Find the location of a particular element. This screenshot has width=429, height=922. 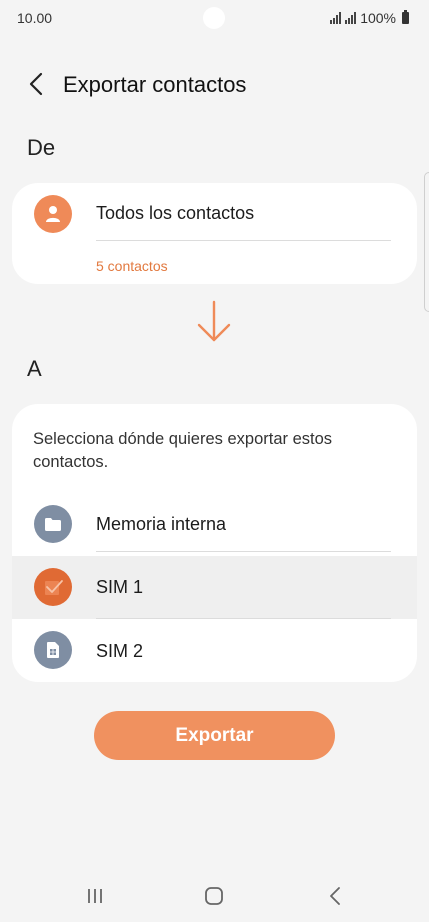

camera-cutout is located at coordinates (214, 18).